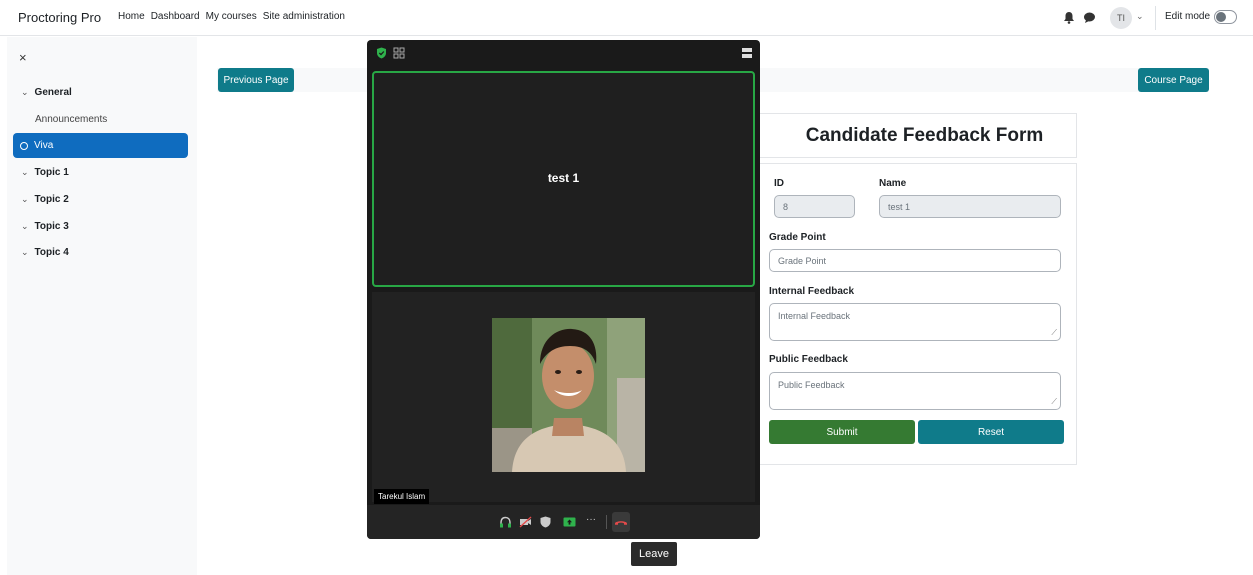 The width and height of the screenshot is (1253, 575). I want to click on user-avatar: TI, so click(1121, 18).